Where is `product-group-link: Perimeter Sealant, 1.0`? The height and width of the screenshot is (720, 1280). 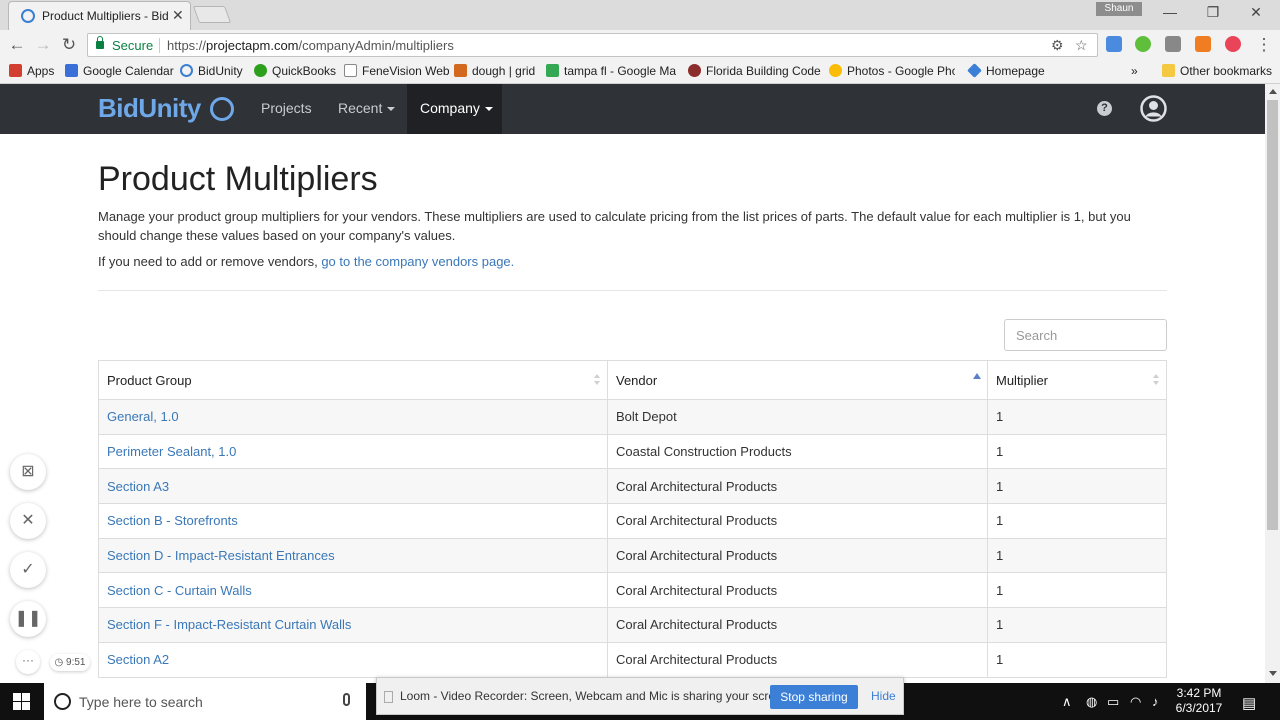
product-group-link: Perimeter Sealant, 1.0 is located at coordinates (171, 451).